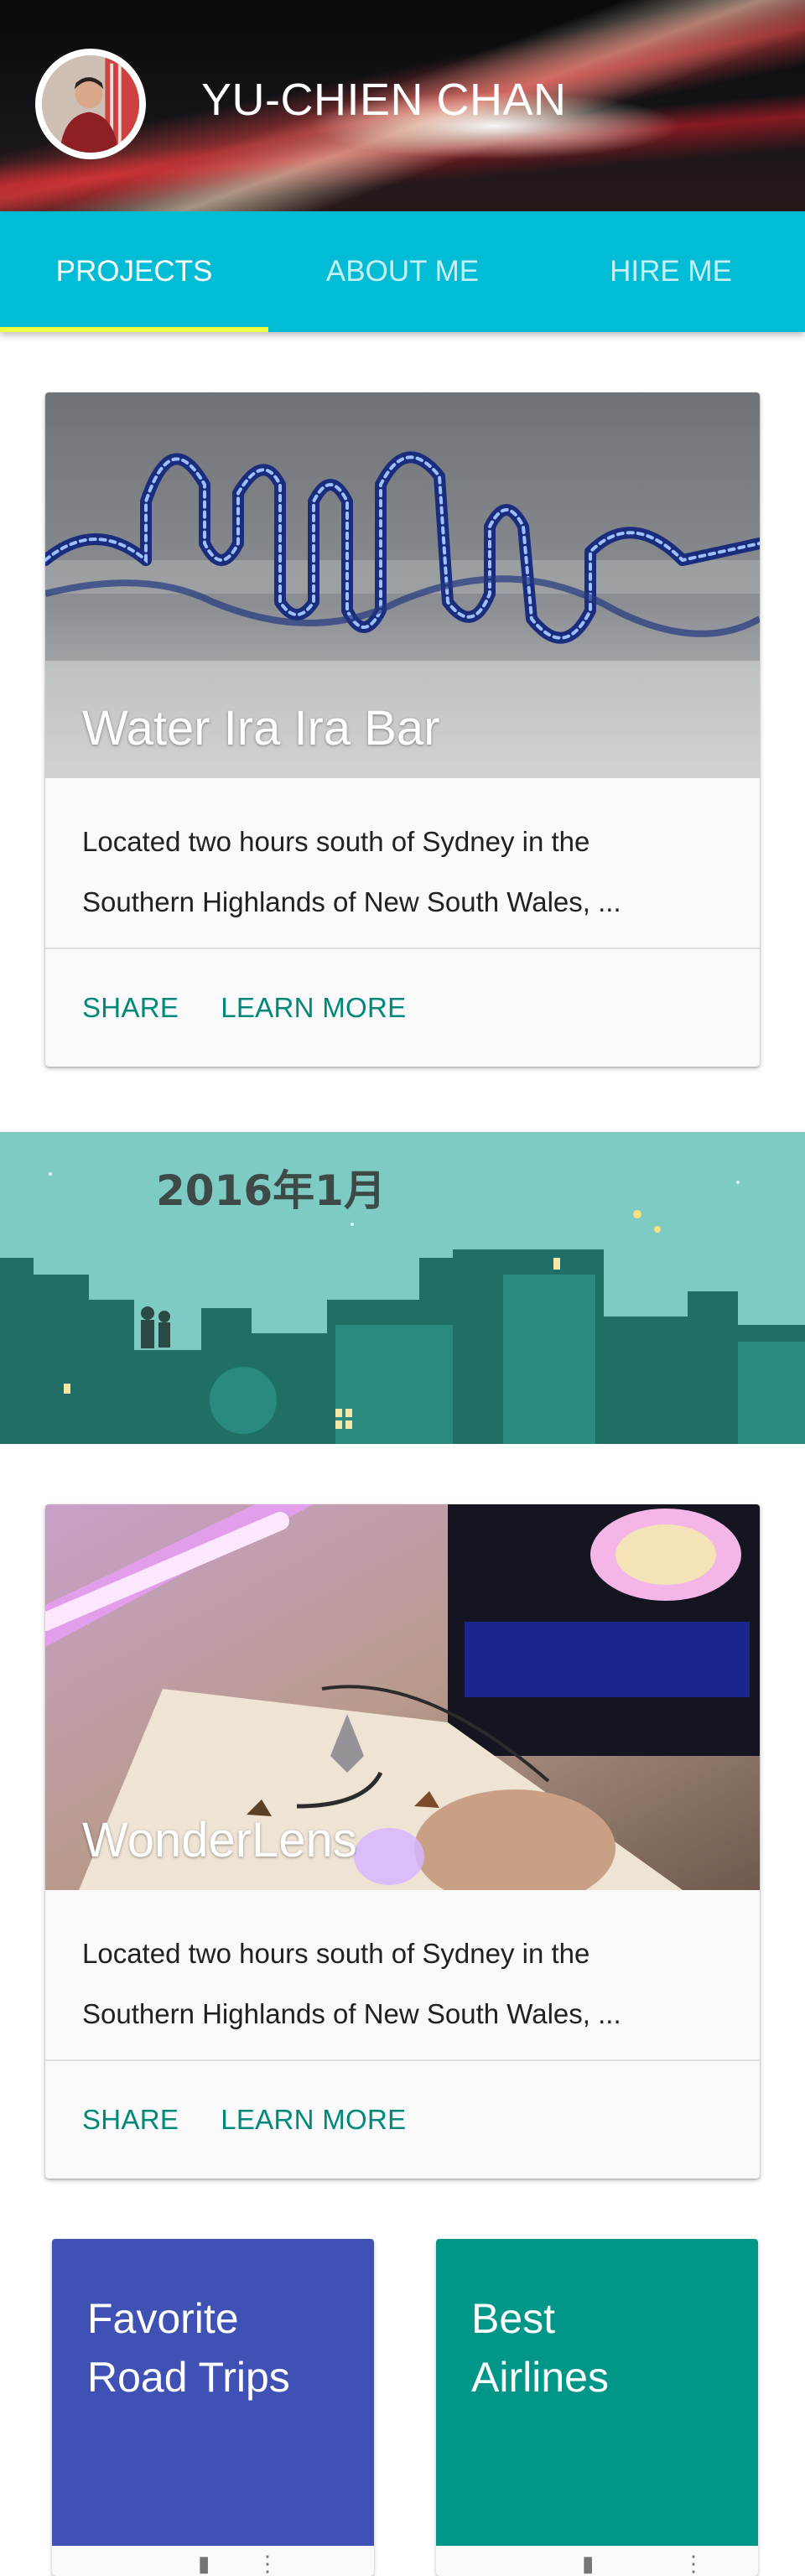  I want to click on card-image: WonderLens, so click(402, 1697).